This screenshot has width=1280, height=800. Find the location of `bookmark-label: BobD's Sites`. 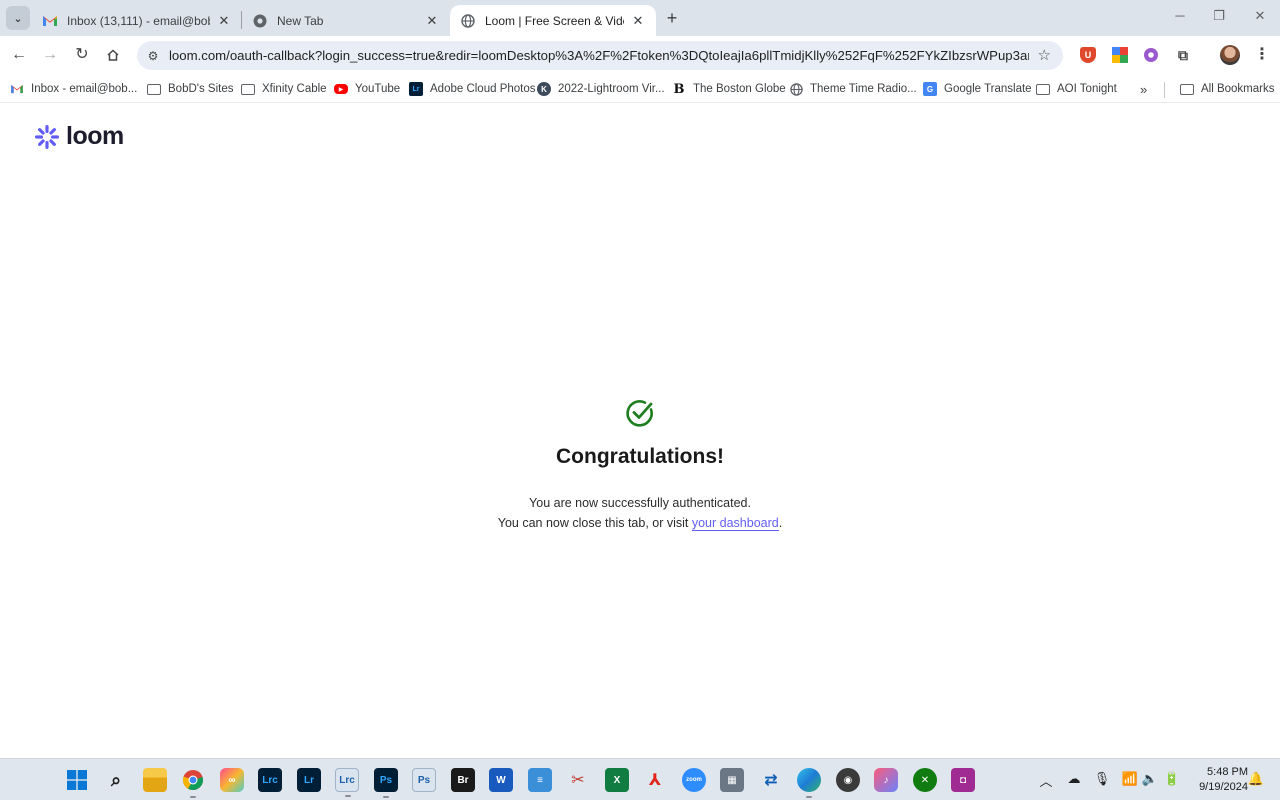

bookmark-label: BobD's Sites is located at coordinates (201, 89).